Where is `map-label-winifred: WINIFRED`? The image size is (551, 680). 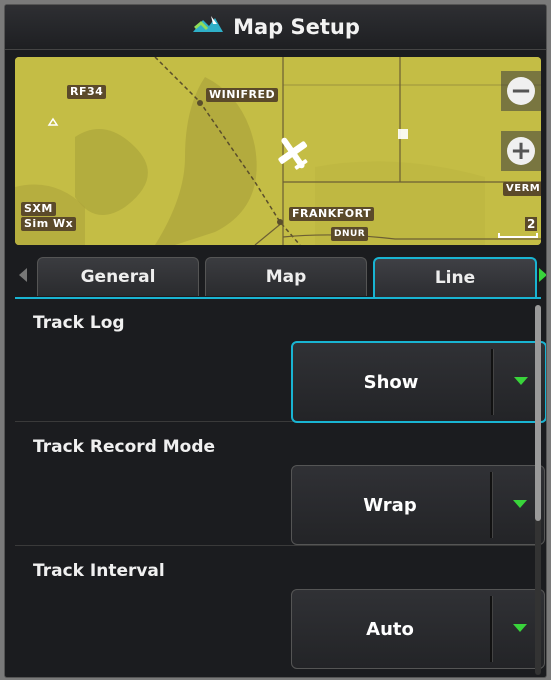
map-label-winifred: WINIFRED is located at coordinates (242, 95).